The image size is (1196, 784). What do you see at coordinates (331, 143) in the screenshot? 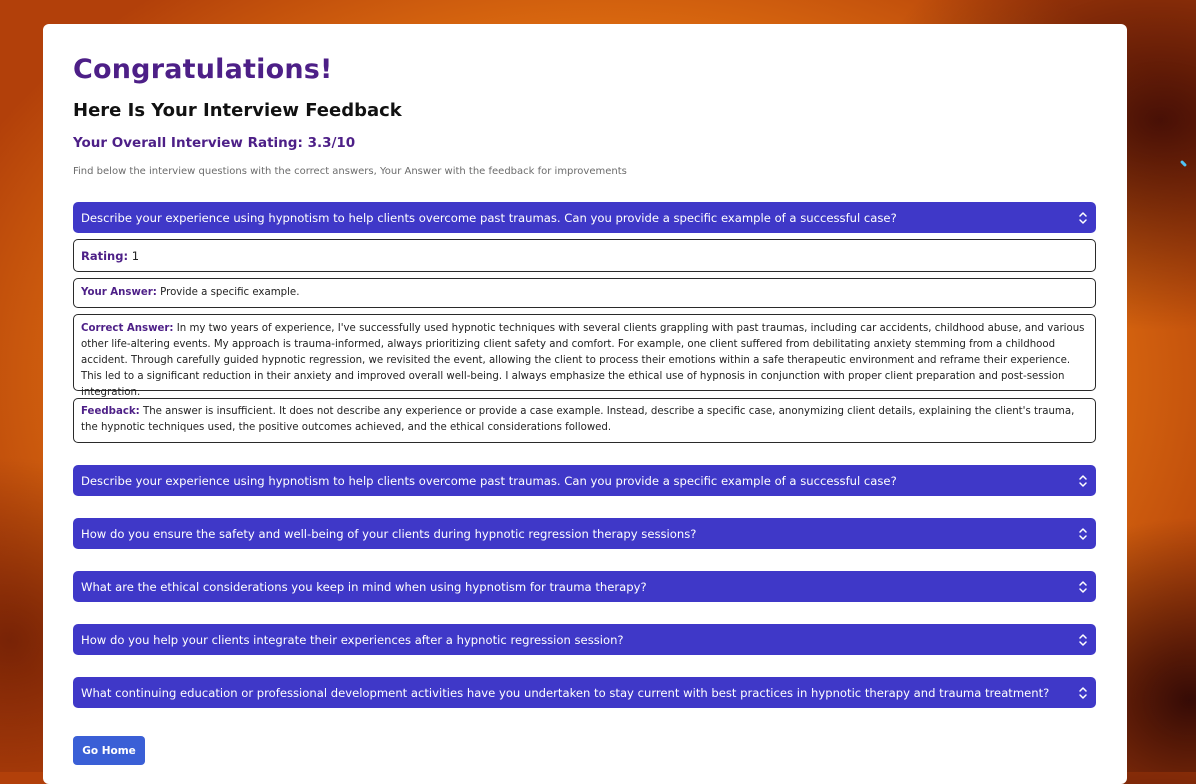
I see `overall-rating-value: 3.3/10` at bounding box center [331, 143].